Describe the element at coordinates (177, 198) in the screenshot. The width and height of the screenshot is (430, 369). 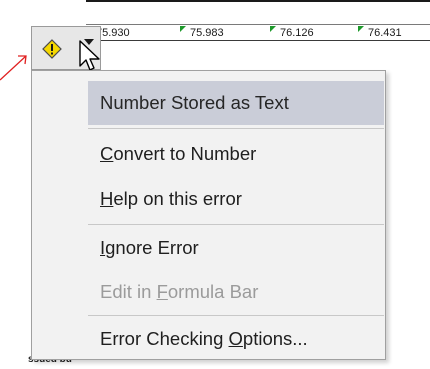
I see `menu-item-label: elp on this error` at that location.